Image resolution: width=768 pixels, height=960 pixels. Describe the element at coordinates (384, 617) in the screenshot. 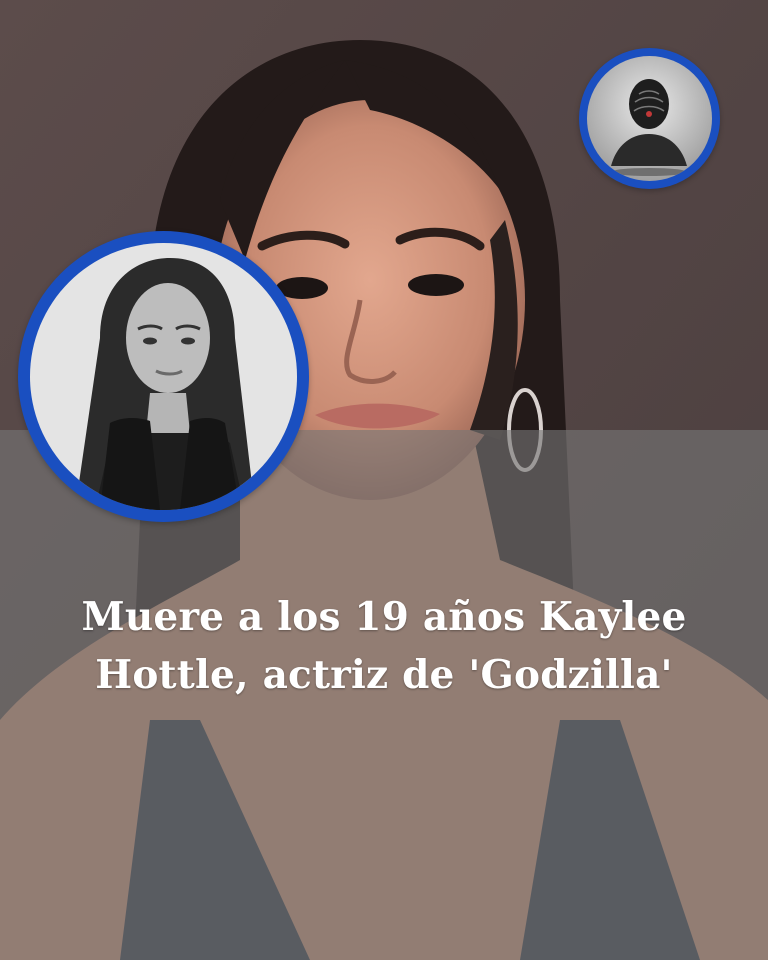

I see `headline-line-1: Muere a los 19 años Kaylee` at that location.